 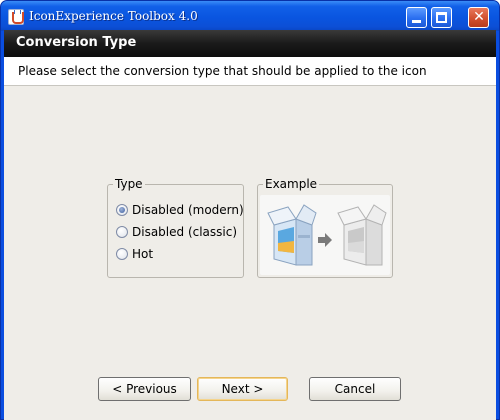 What do you see at coordinates (113, 16) in the screenshot?
I see `window-title: IconExperience Toolbox 4.0` at bounding box center [113, 16].